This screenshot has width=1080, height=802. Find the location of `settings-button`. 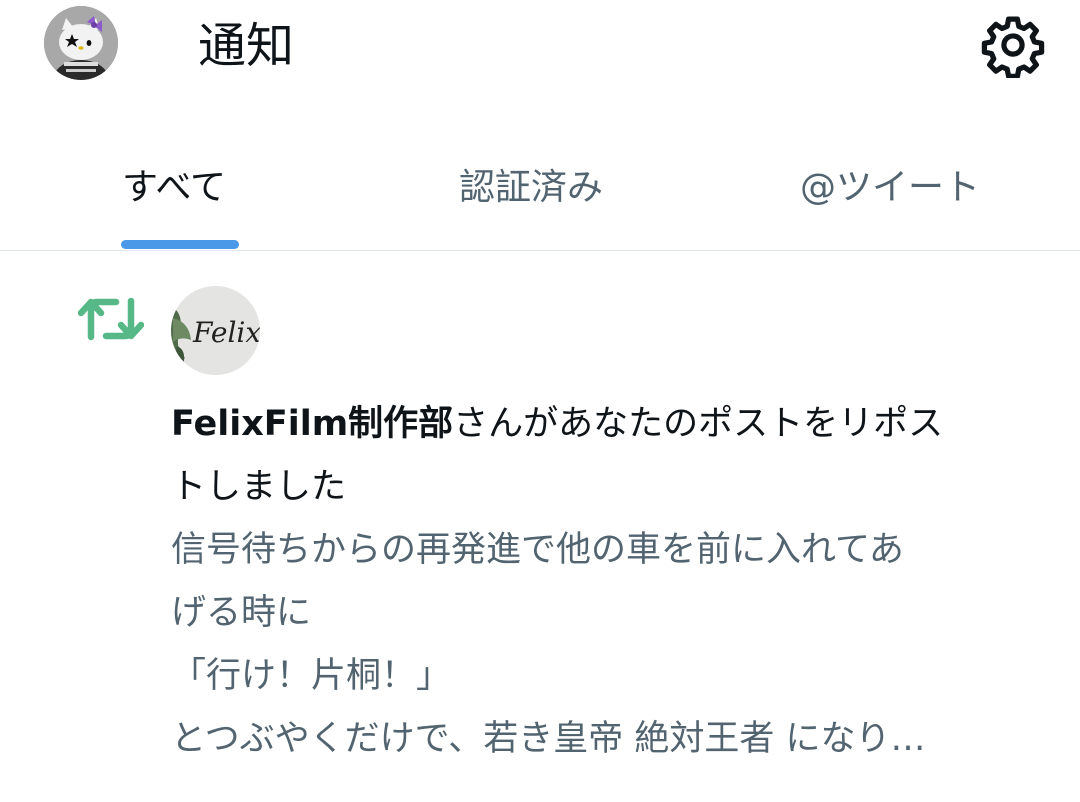

settings-button is located at coordinates (1013, 45).